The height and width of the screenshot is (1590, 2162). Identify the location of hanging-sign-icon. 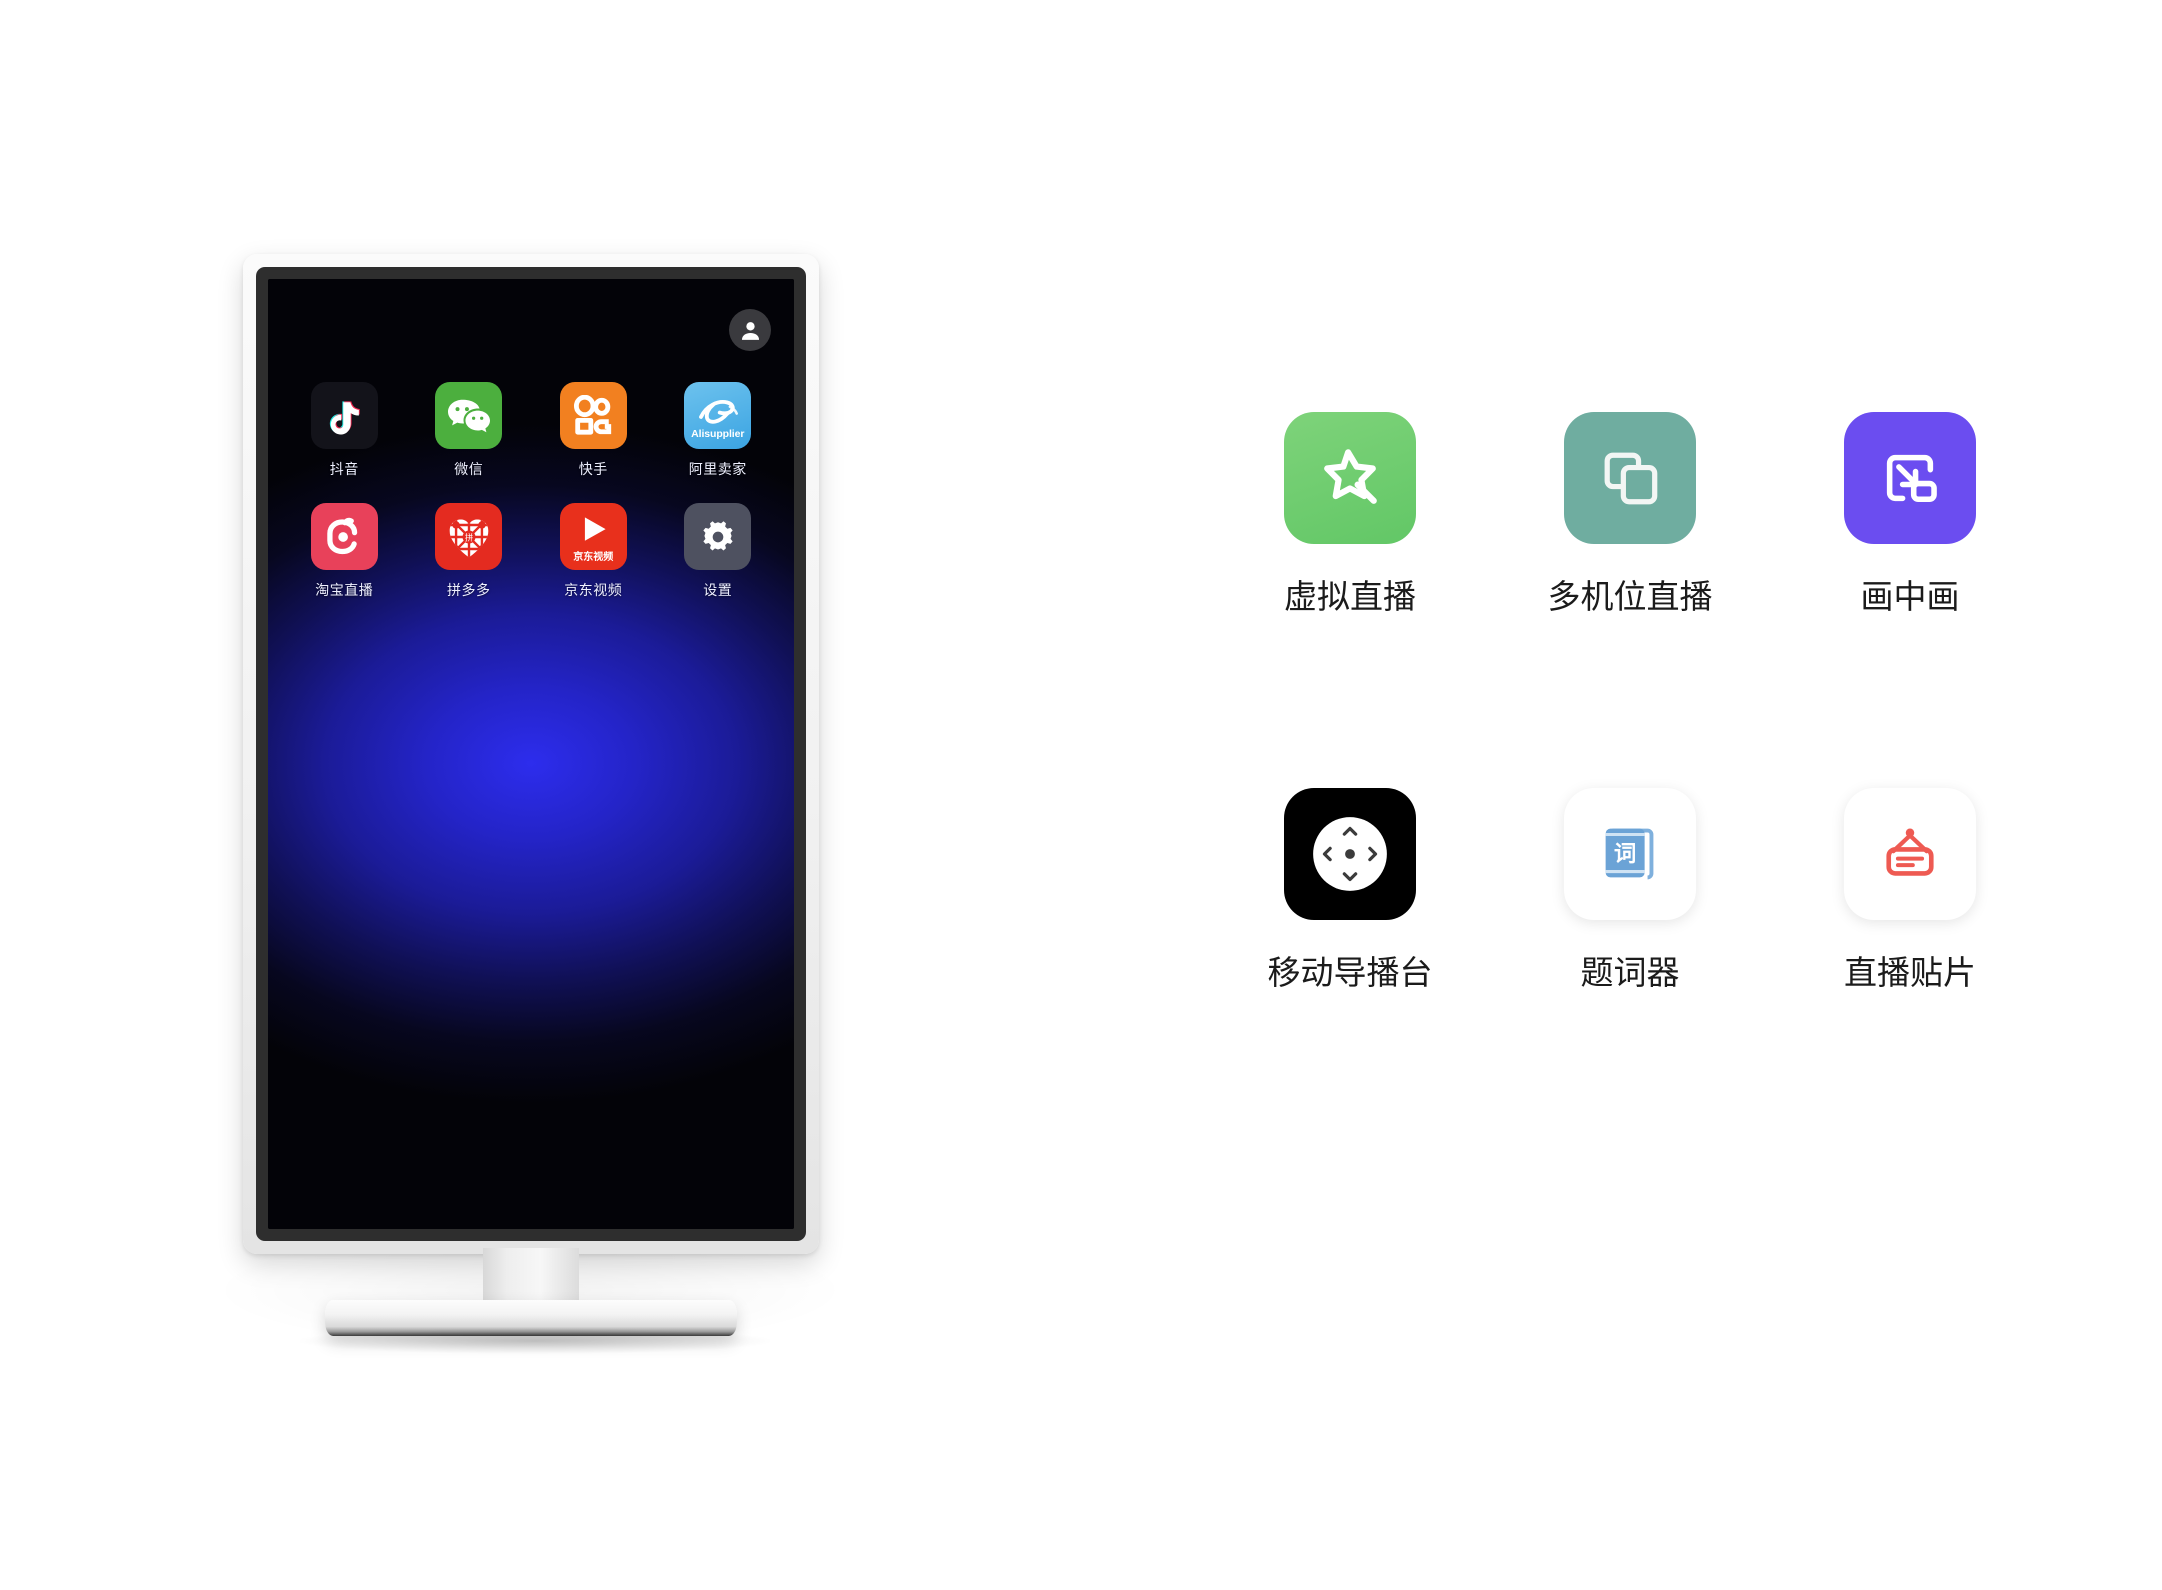
(1910, 854).